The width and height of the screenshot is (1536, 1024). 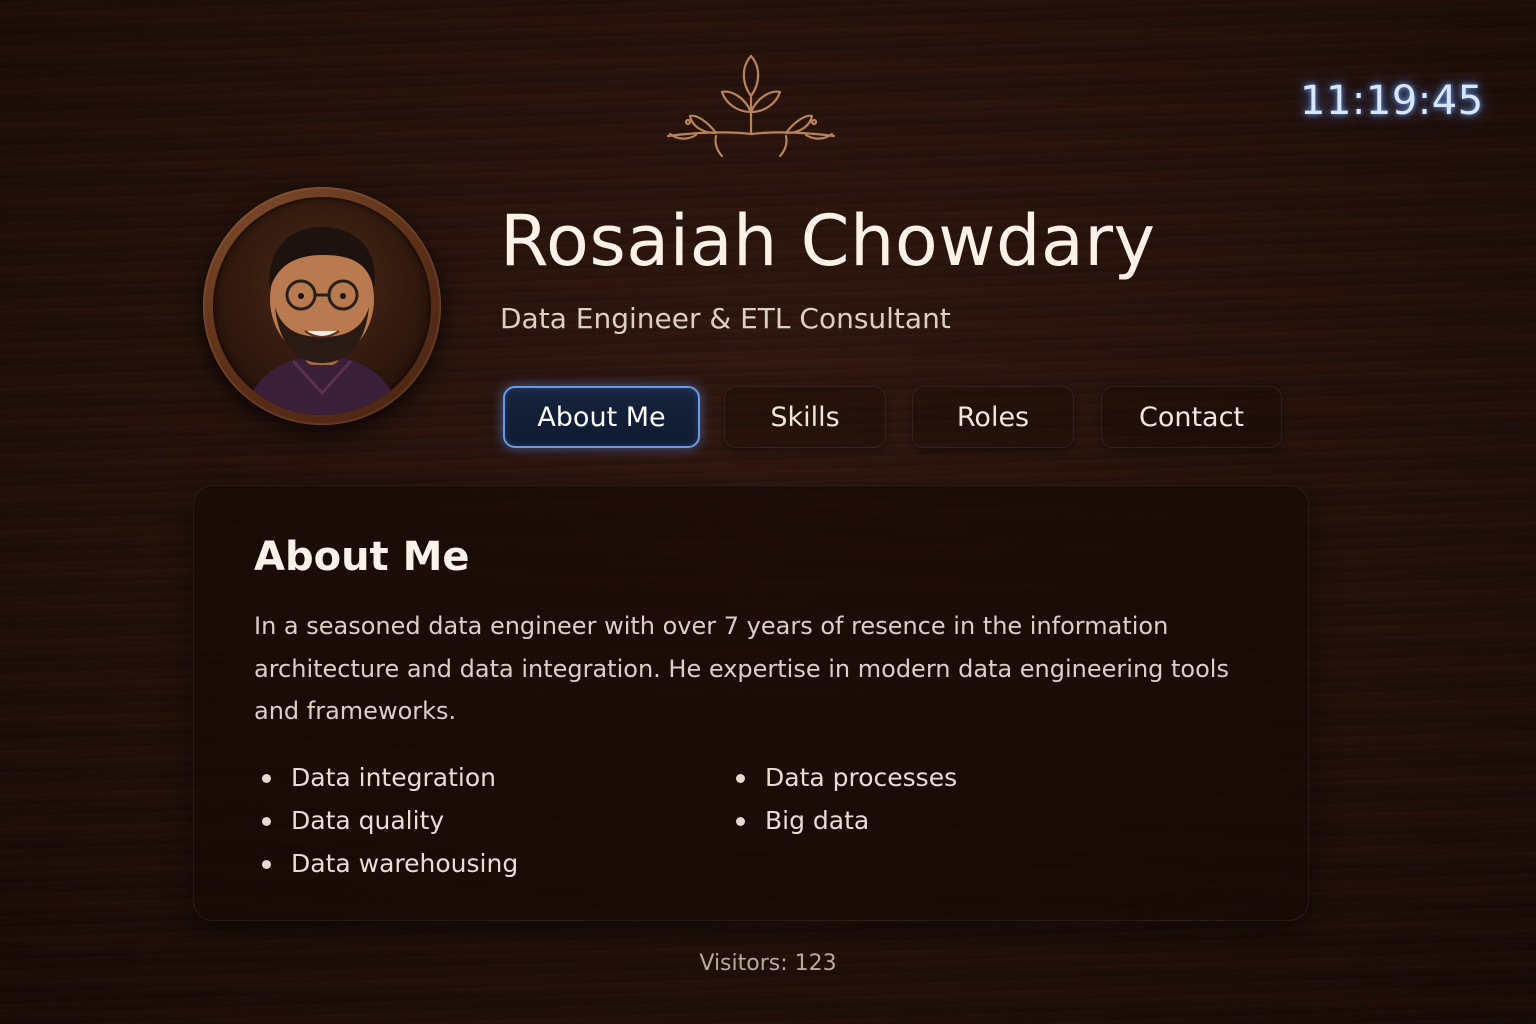 I want to click on tab-label: Skills, so click(x=805, y=417).